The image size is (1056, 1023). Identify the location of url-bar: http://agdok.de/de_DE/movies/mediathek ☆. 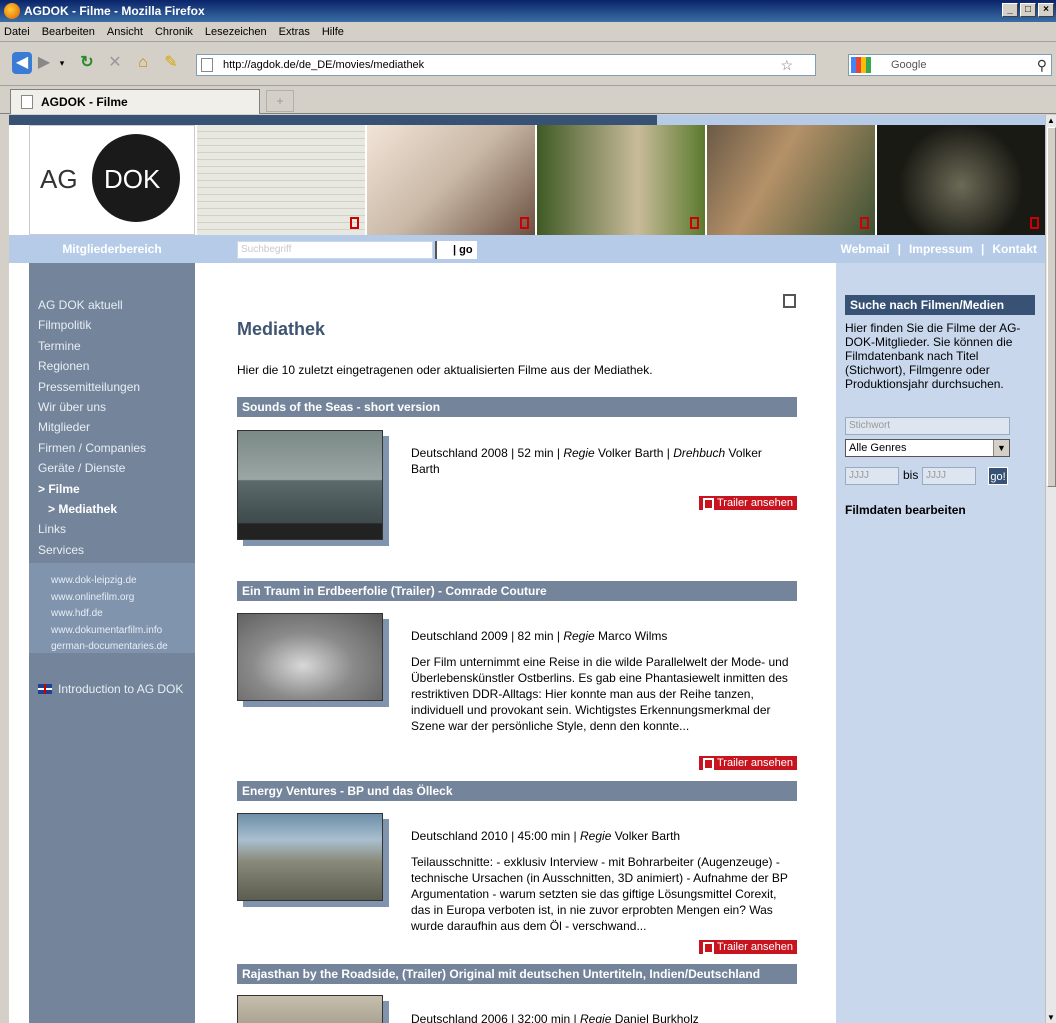
(506, 65).